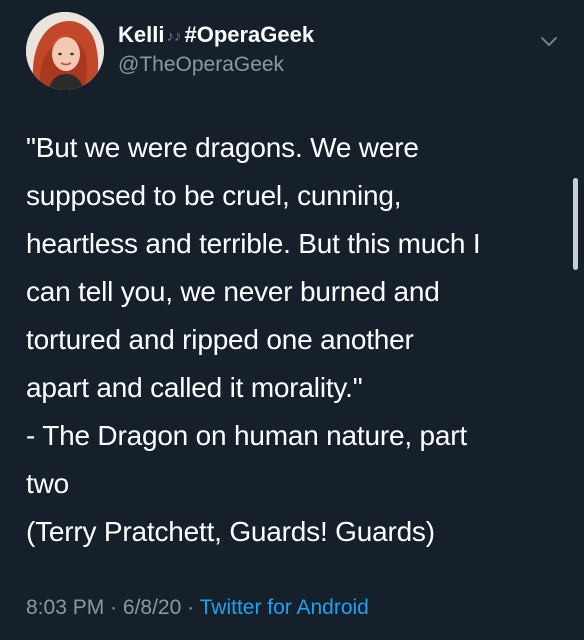  I want to click on tweet-meta: 8:03 PM · 6/8/20 · Twitter for Android, so click(197, 608).